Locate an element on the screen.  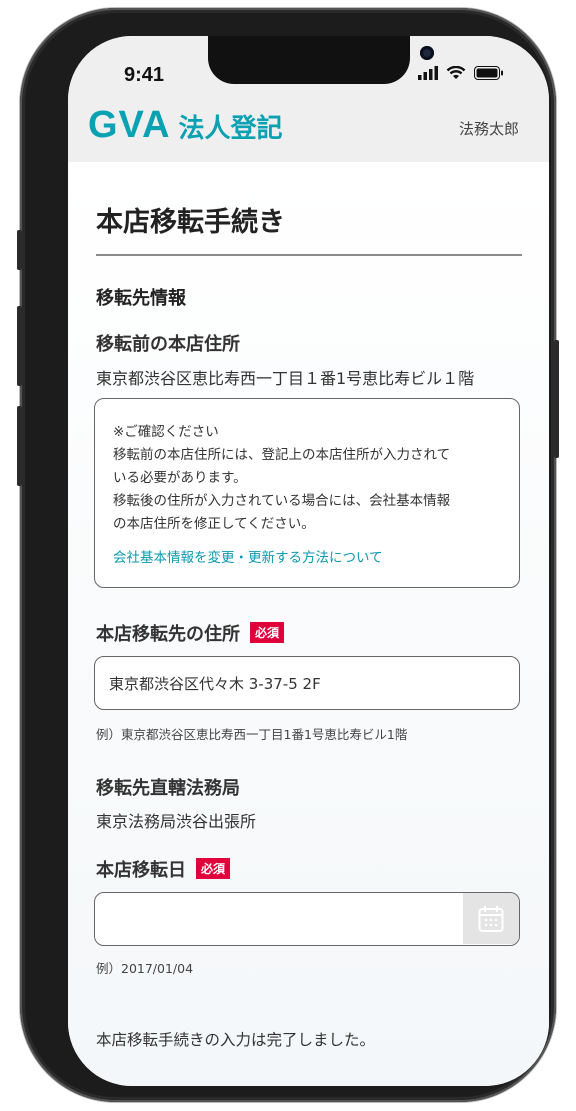
calendar-icon is located at coordinates (491, 918).